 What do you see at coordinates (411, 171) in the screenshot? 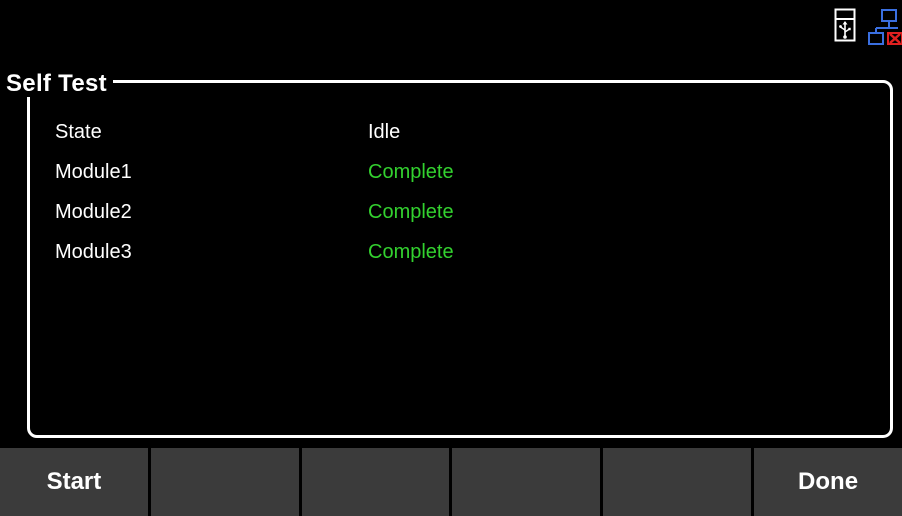
I see `module1-status: Complete` at bounding box center [411, 171].